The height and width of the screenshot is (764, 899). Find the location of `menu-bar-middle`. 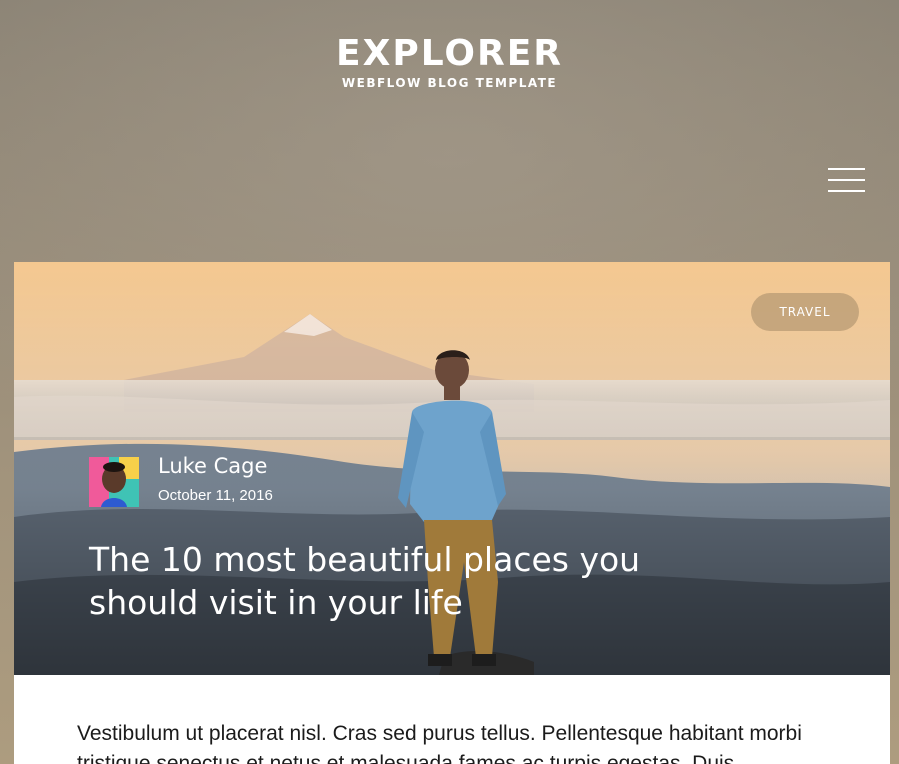

menu-bar-middle is located at coordinates (846, 180).